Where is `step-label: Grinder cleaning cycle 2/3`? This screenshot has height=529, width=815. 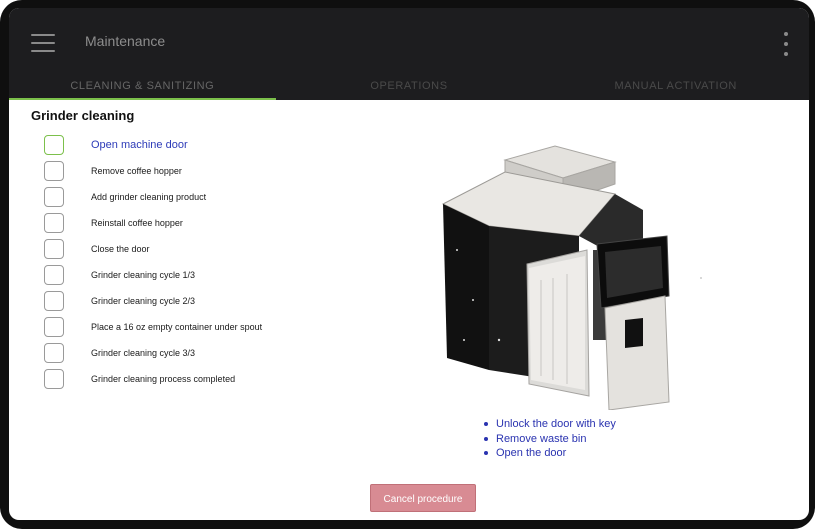 step-label: Grinder cleaning cycle 2/3 is located at coordinates (143, 301).